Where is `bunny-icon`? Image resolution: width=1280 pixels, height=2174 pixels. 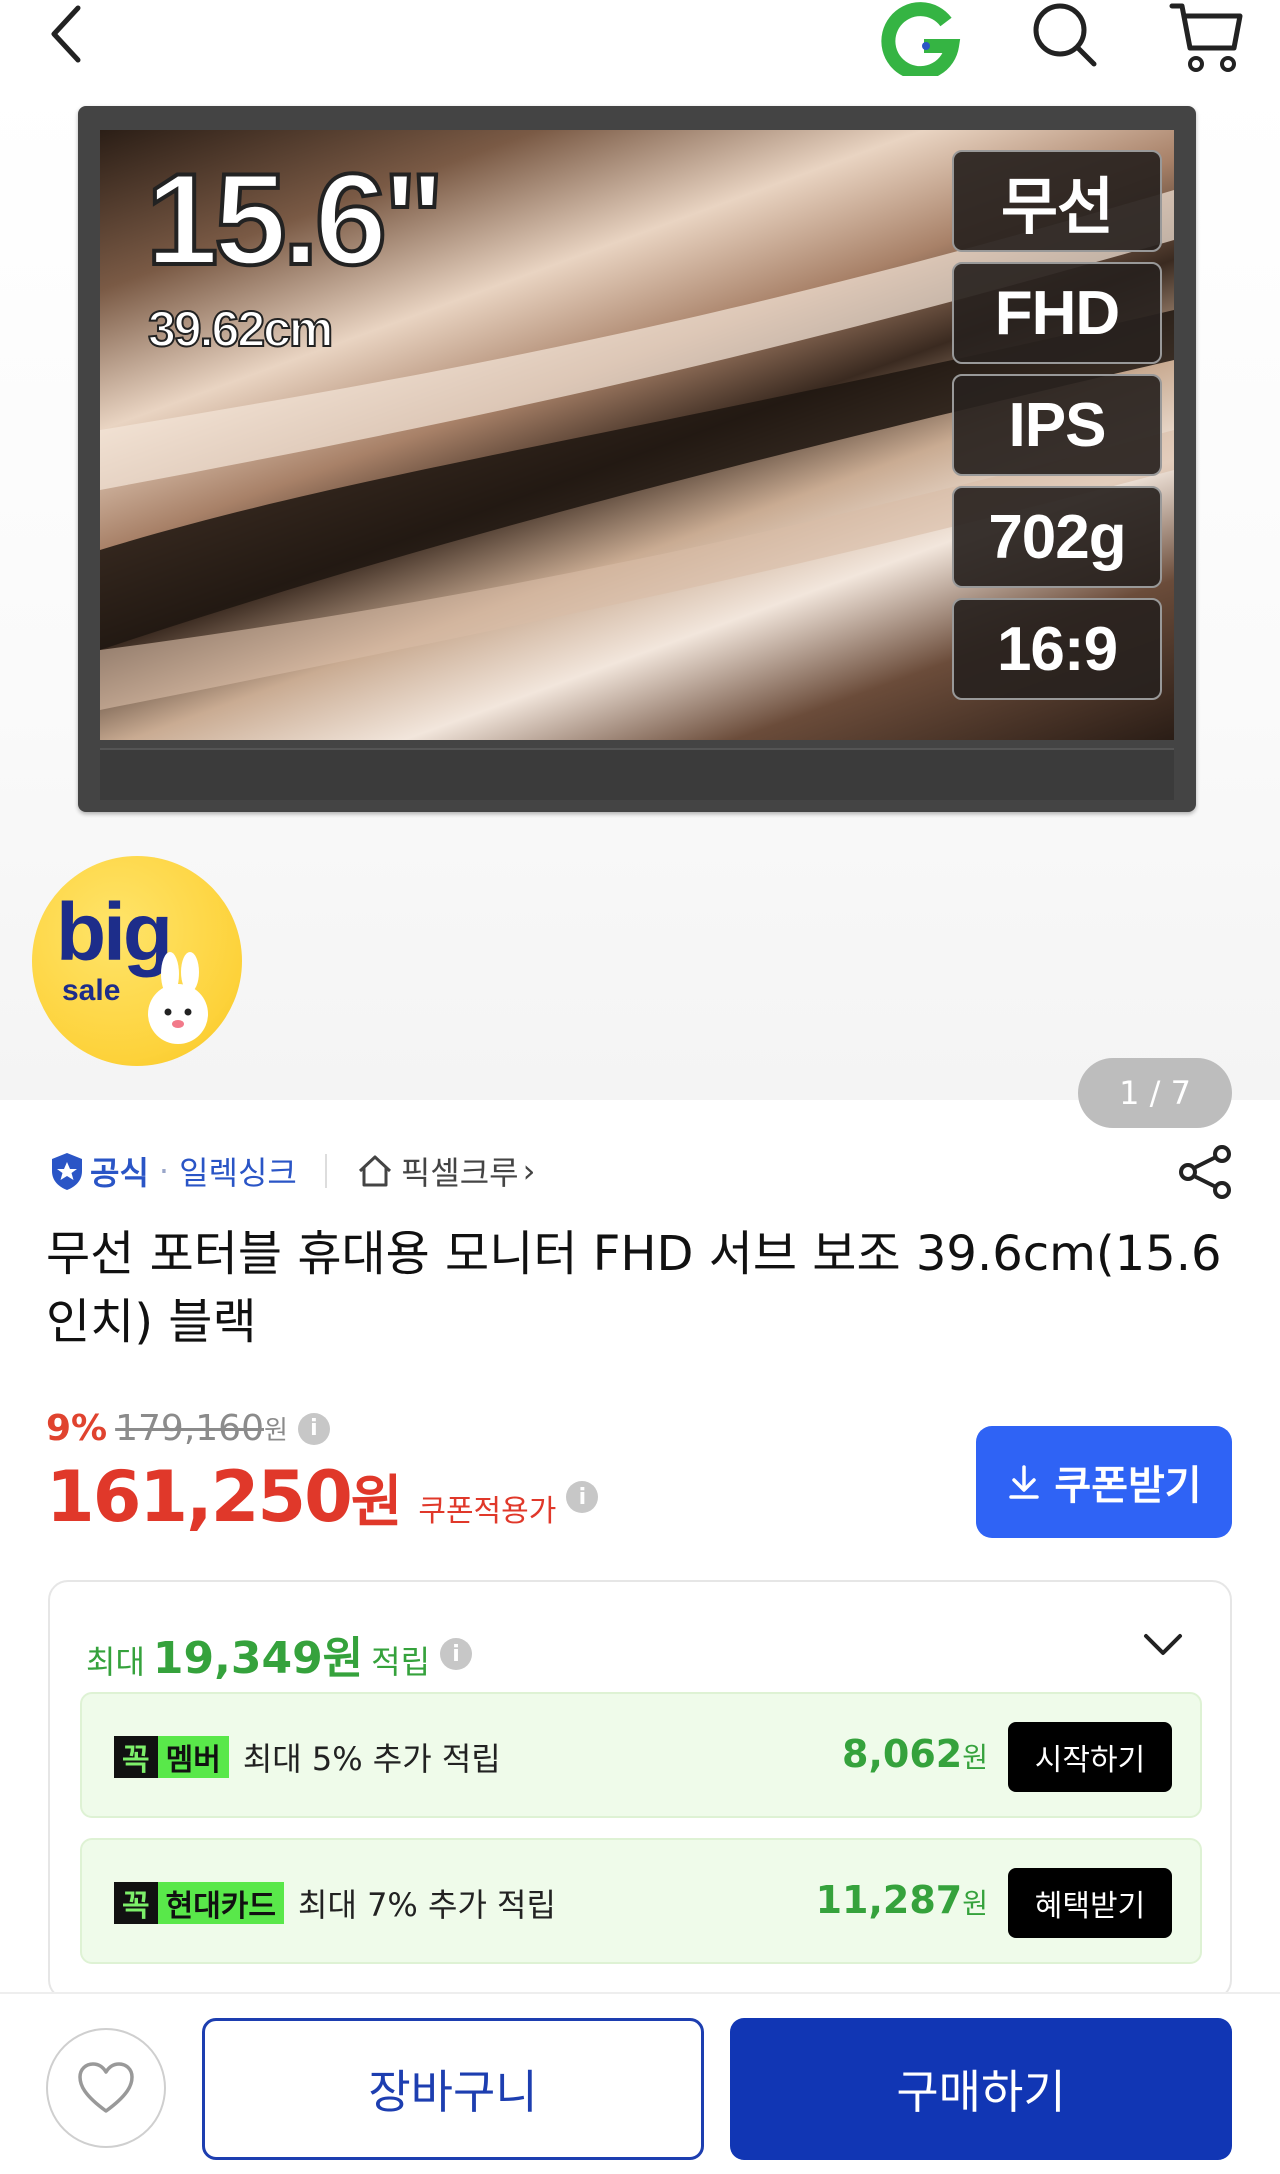
bunny-icon is located at coordinates (178, 998).